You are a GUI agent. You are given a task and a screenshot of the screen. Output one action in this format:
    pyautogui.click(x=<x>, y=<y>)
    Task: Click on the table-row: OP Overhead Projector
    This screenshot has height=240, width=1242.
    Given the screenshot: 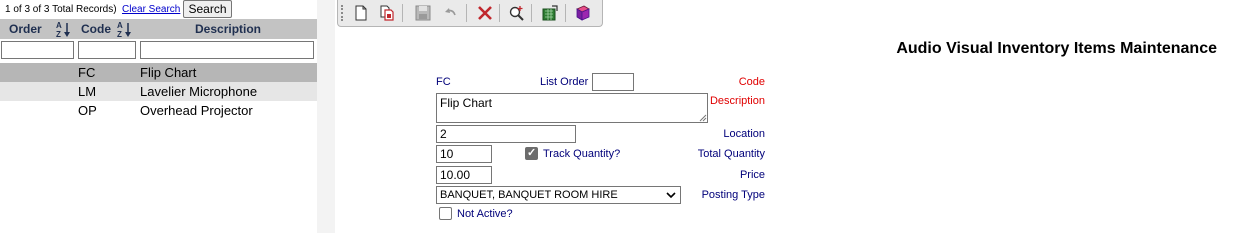 What is the action you would take?
    pyautogui.click(x=158, y=110)
    